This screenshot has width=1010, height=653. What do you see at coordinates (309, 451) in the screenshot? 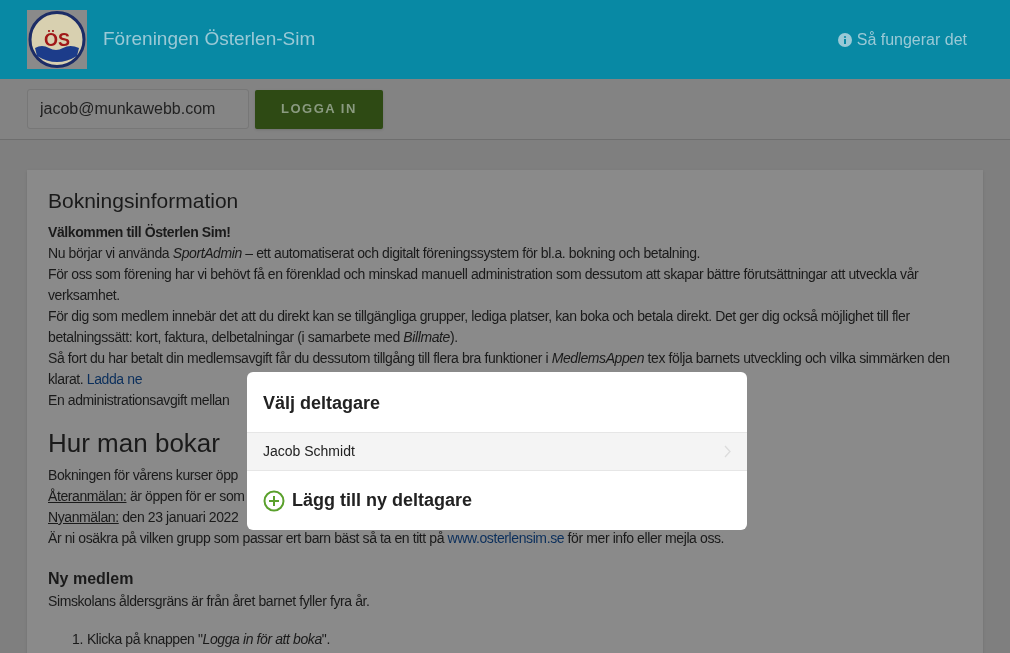
I see `participant-name: Jacob Schmidt` at bounding box center [309, 451].